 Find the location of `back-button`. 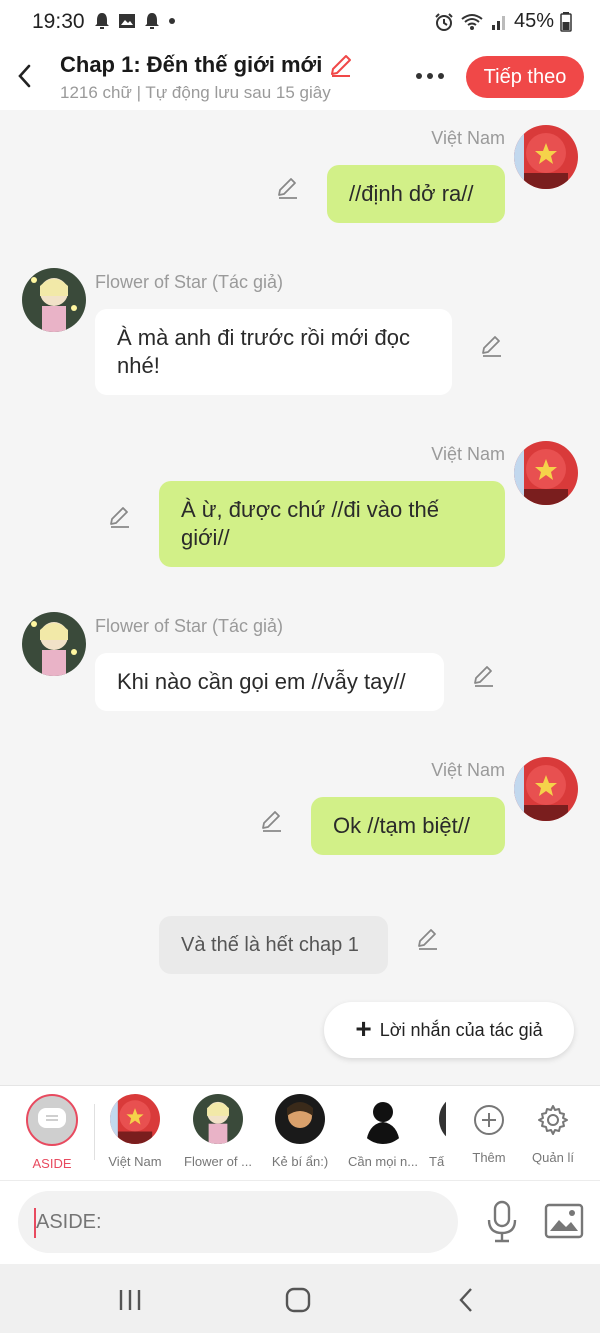

back-button is located at coordinates (24, 76).